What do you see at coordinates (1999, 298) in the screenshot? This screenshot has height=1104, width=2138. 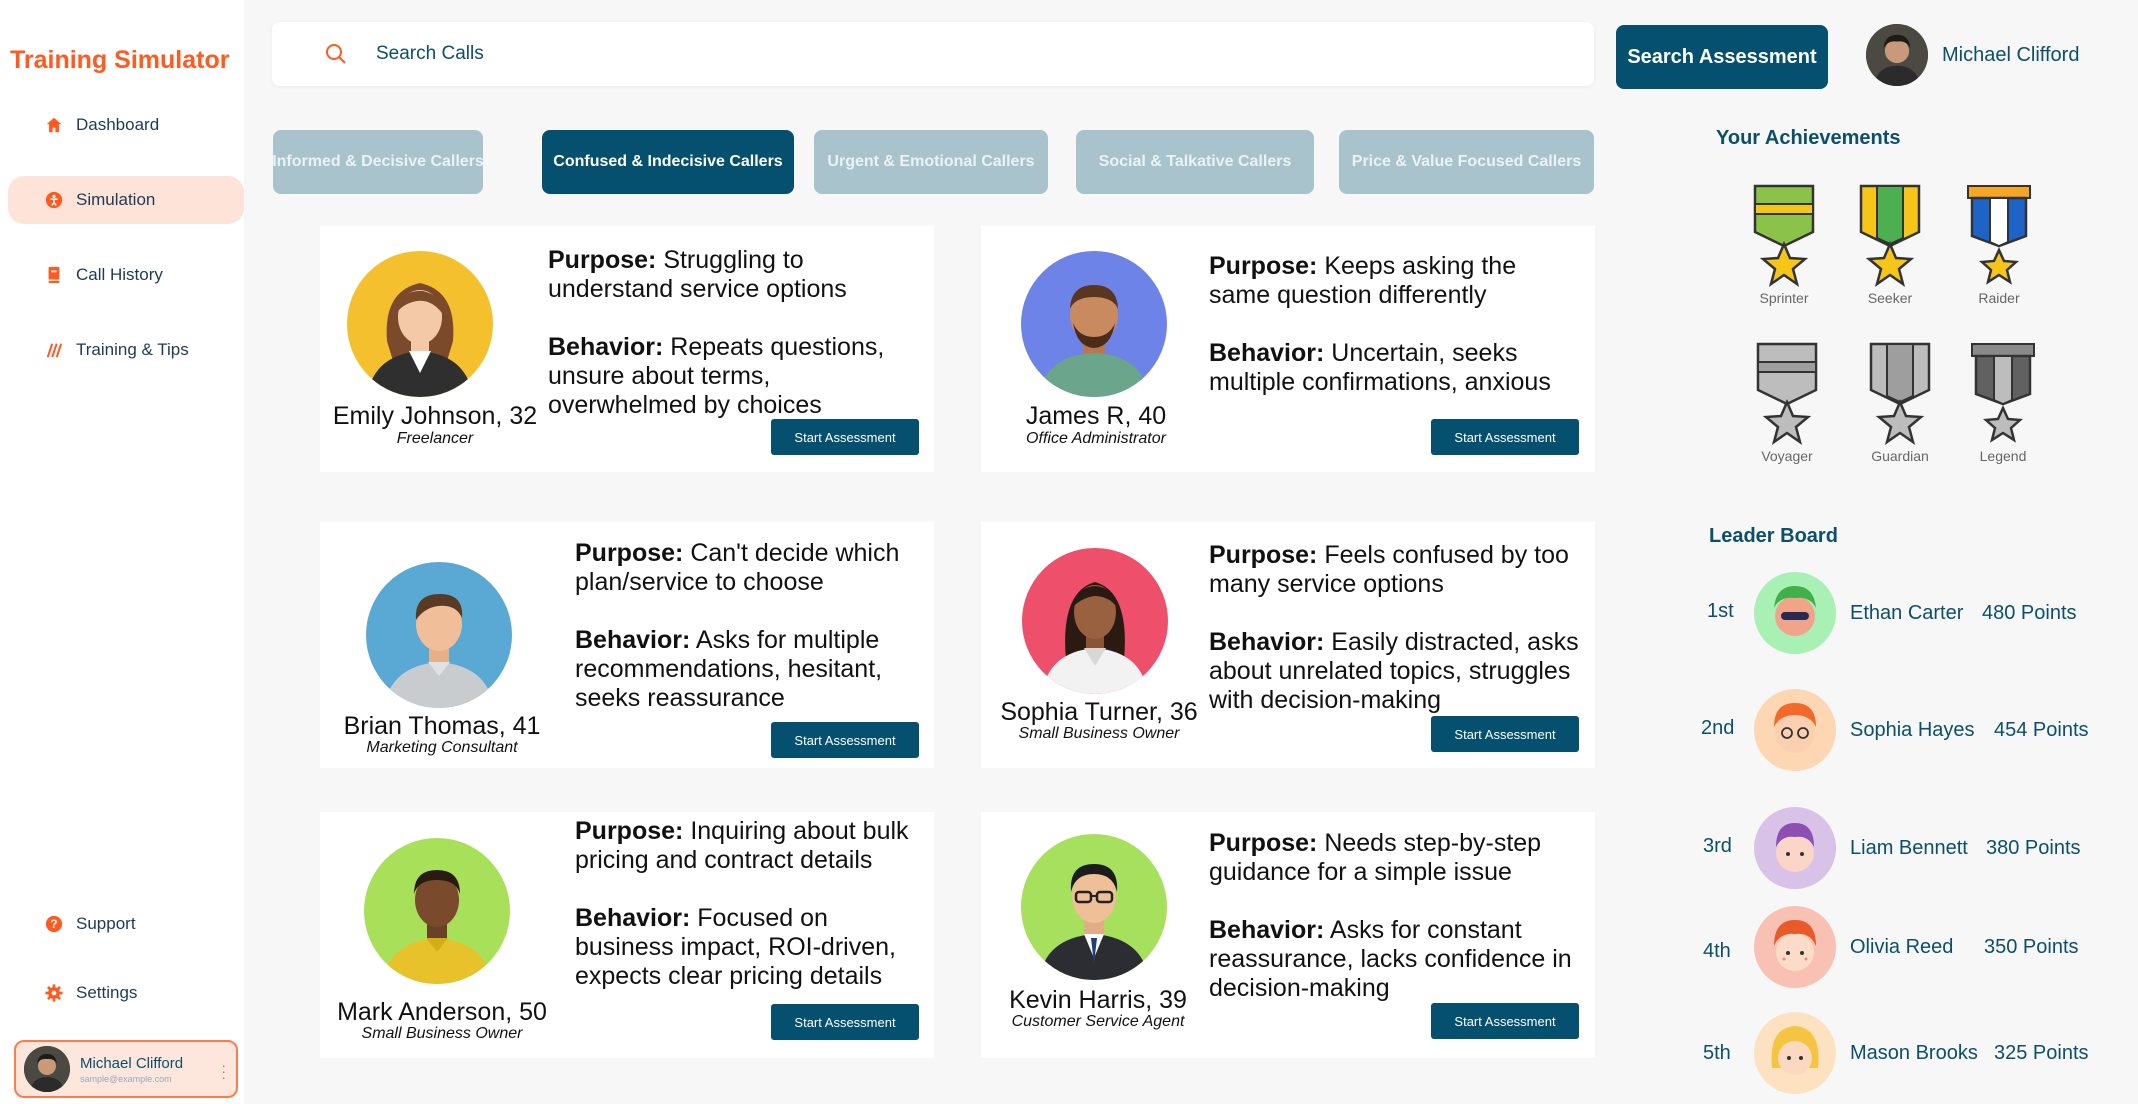 I see `badge-label: Raider` at bounding box center [1999, 298].